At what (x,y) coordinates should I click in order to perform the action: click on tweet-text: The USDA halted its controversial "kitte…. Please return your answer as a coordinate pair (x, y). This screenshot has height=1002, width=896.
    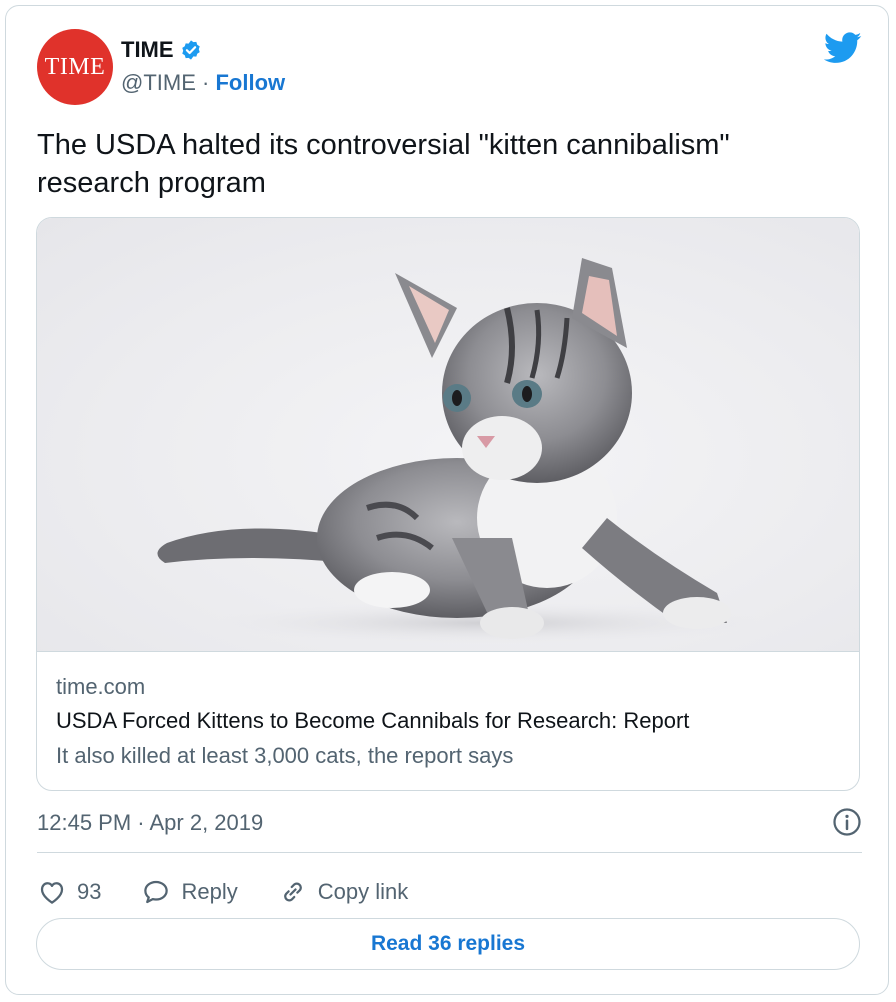
    Looking at the image, I should click on (383, 164).